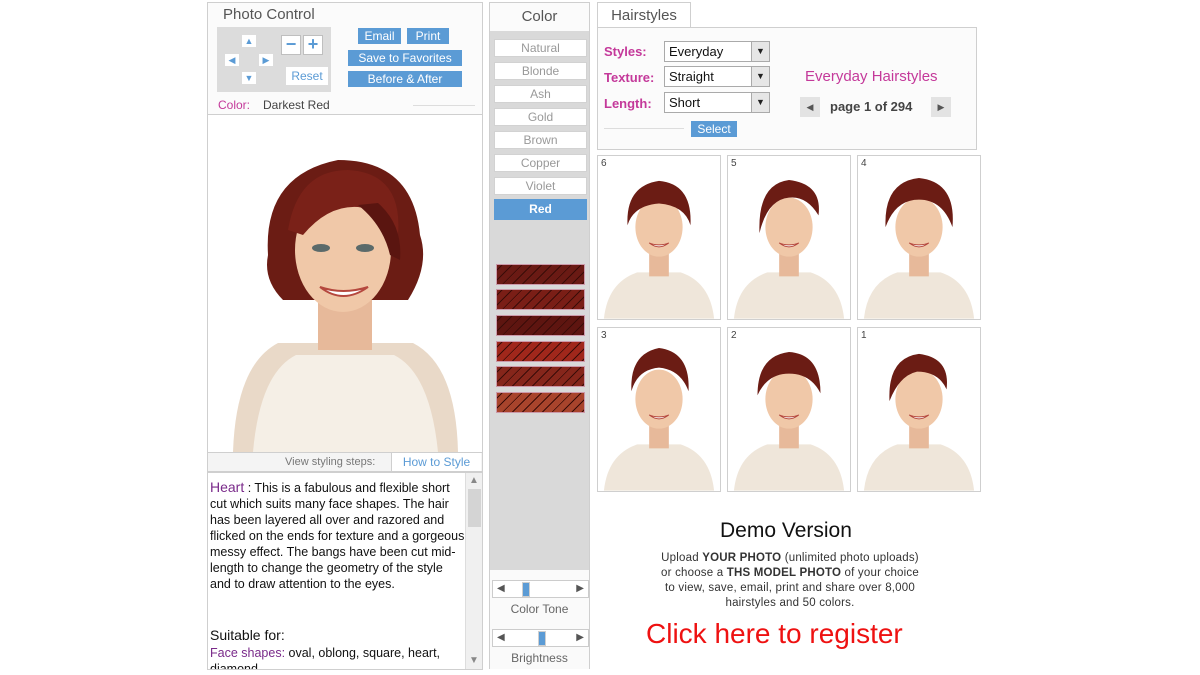 This screenshot has width=1200, height=675. I want to click on brightness-thumb, so click(541, 638).